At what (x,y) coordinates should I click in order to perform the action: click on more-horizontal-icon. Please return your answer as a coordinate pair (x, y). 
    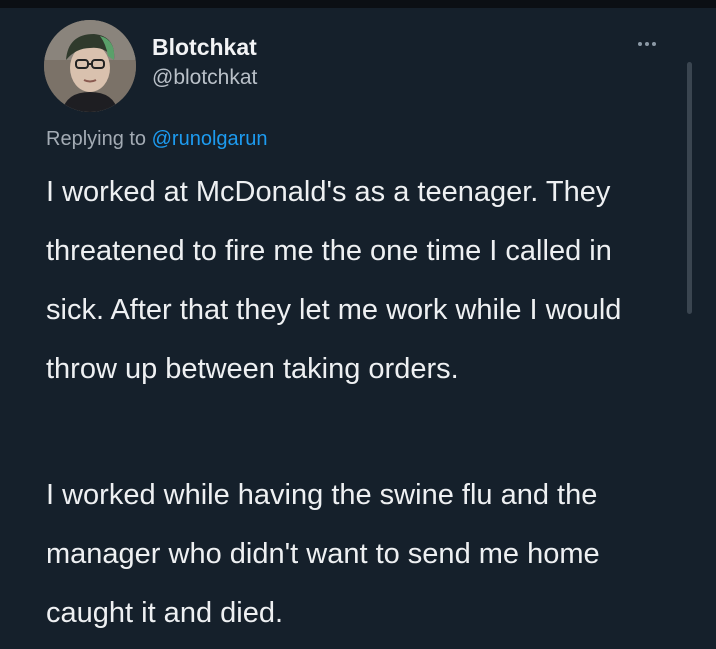
    Looking at the image, I should click on (640, 44).